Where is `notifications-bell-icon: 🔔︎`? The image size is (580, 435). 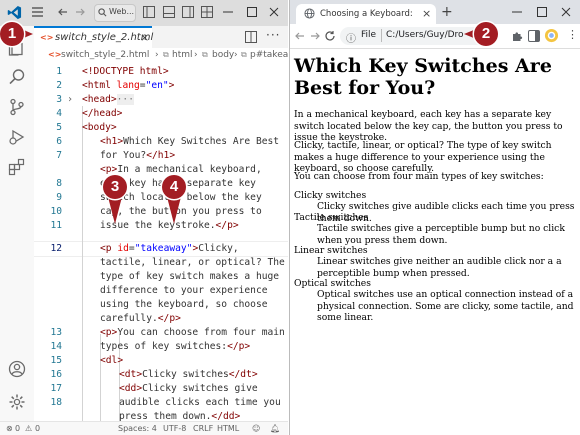 notifications-bell-icon: 🔔︎ is located at coordinates (275, 428).